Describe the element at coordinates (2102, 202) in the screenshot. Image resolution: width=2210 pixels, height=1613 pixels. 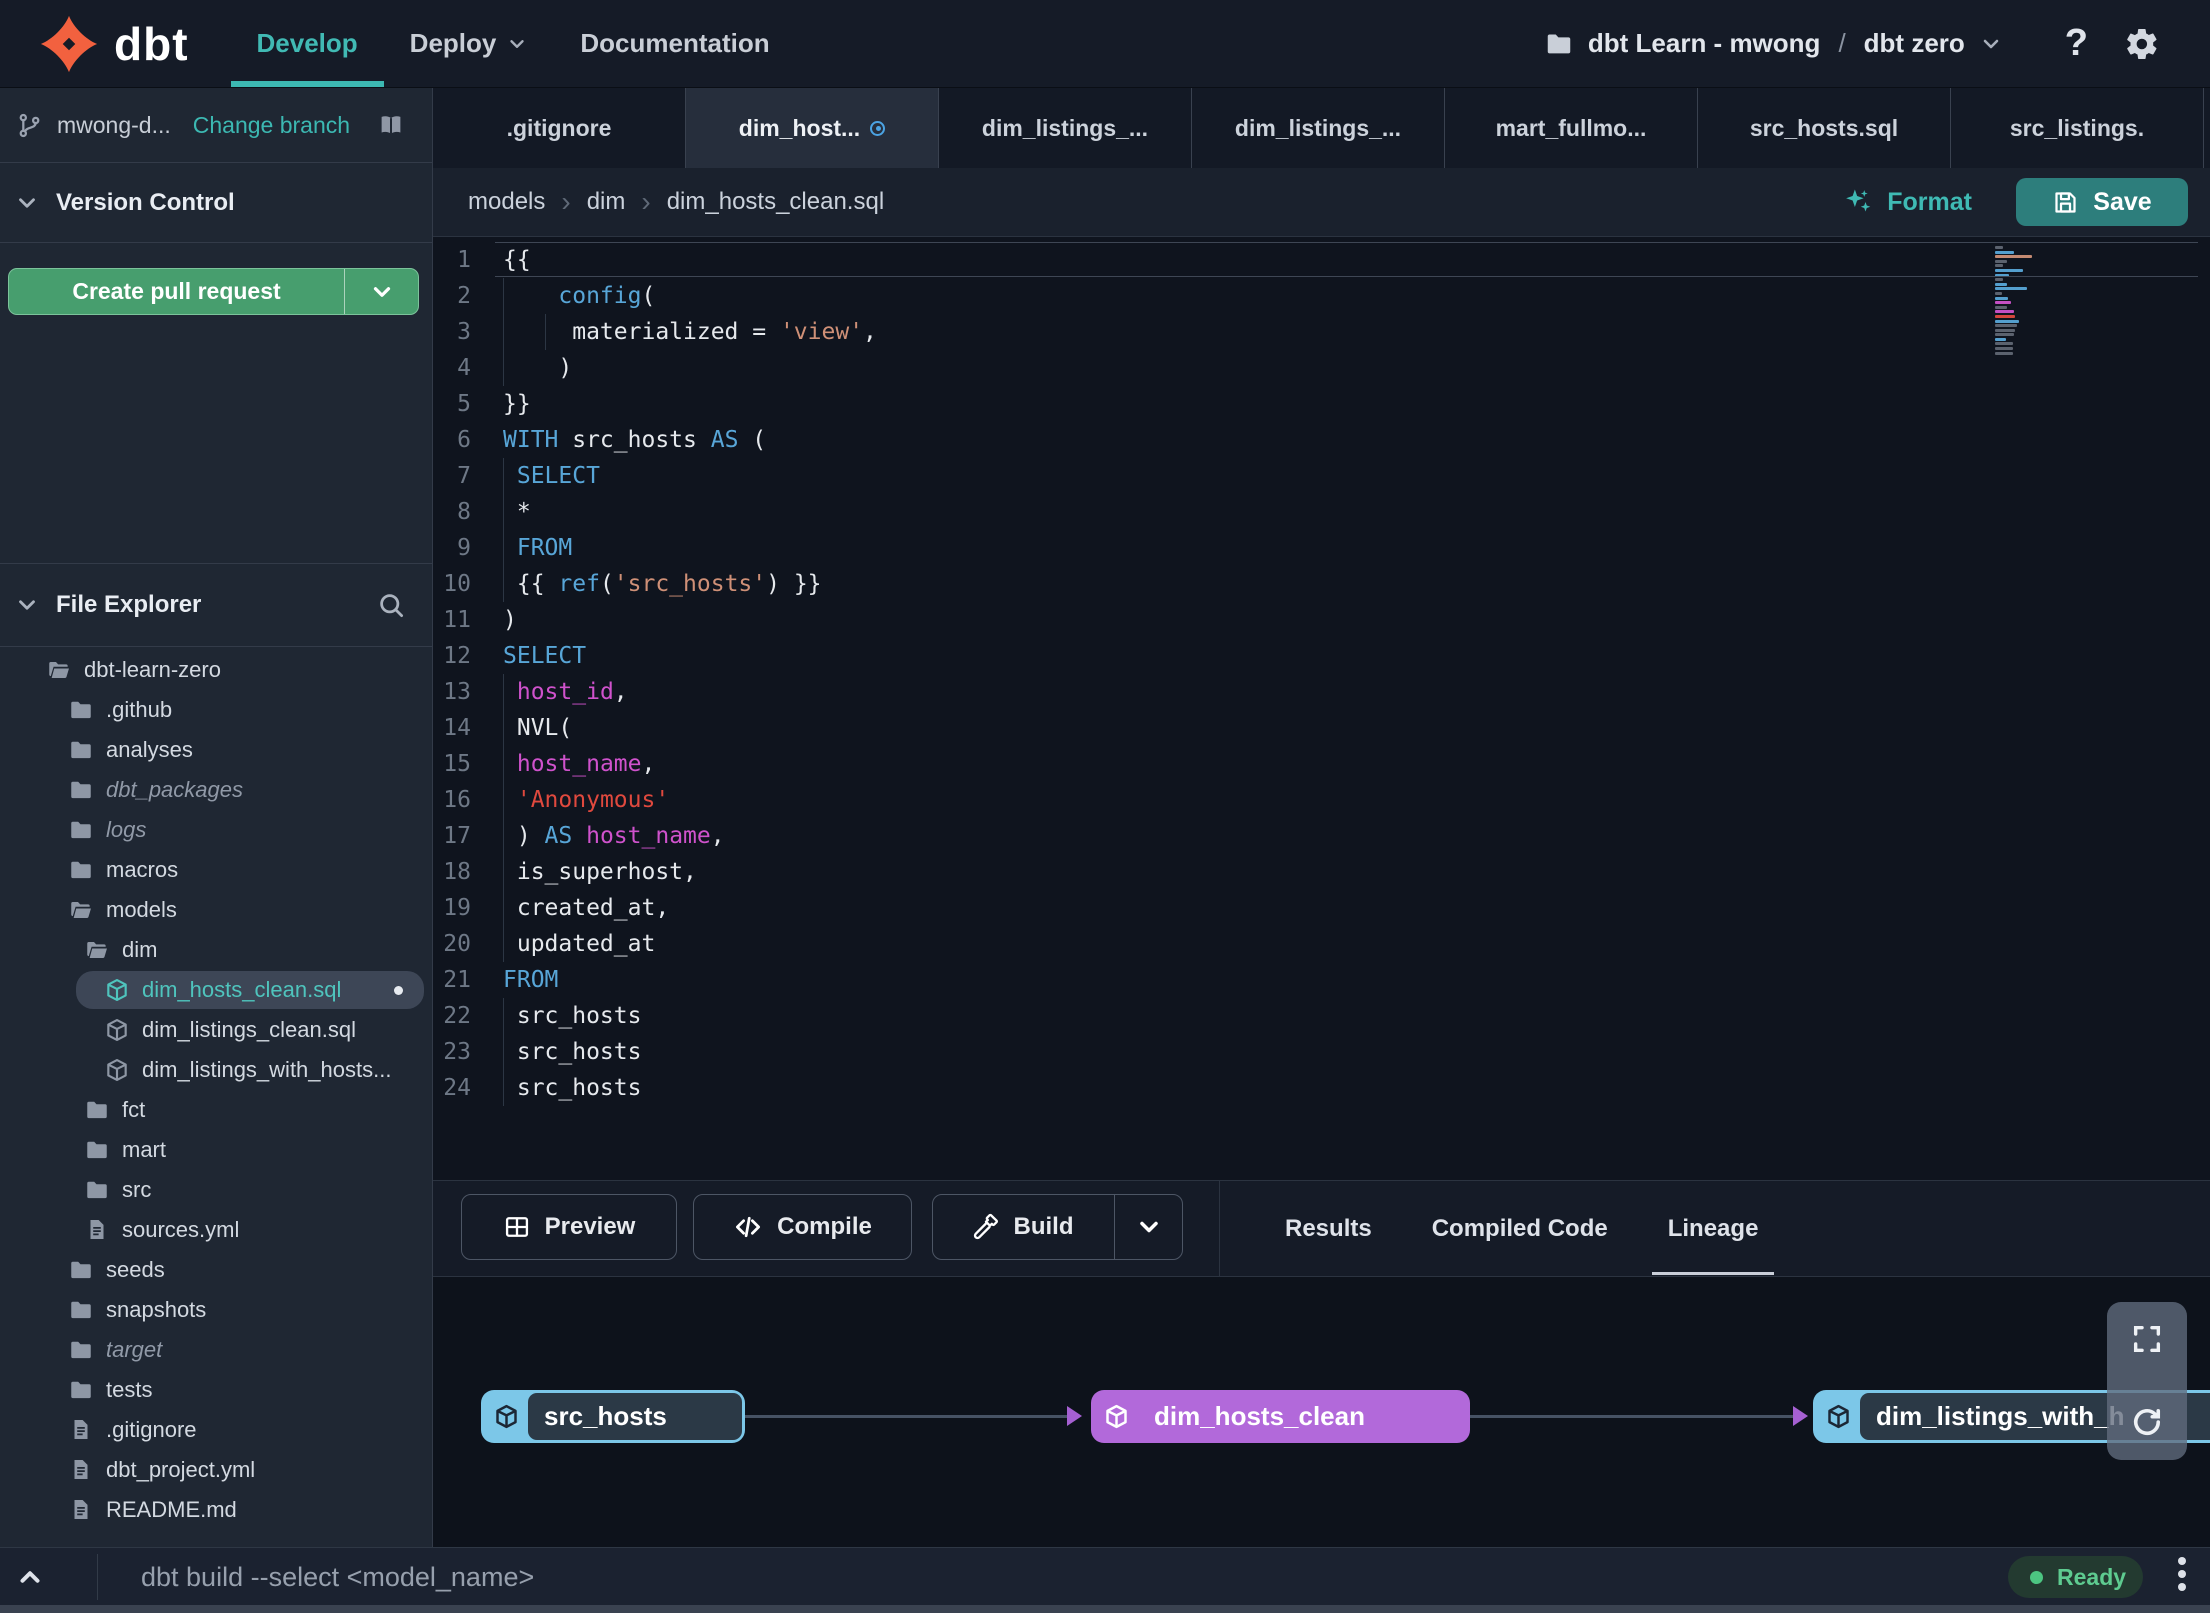
I see `save-button: Save` at that location.